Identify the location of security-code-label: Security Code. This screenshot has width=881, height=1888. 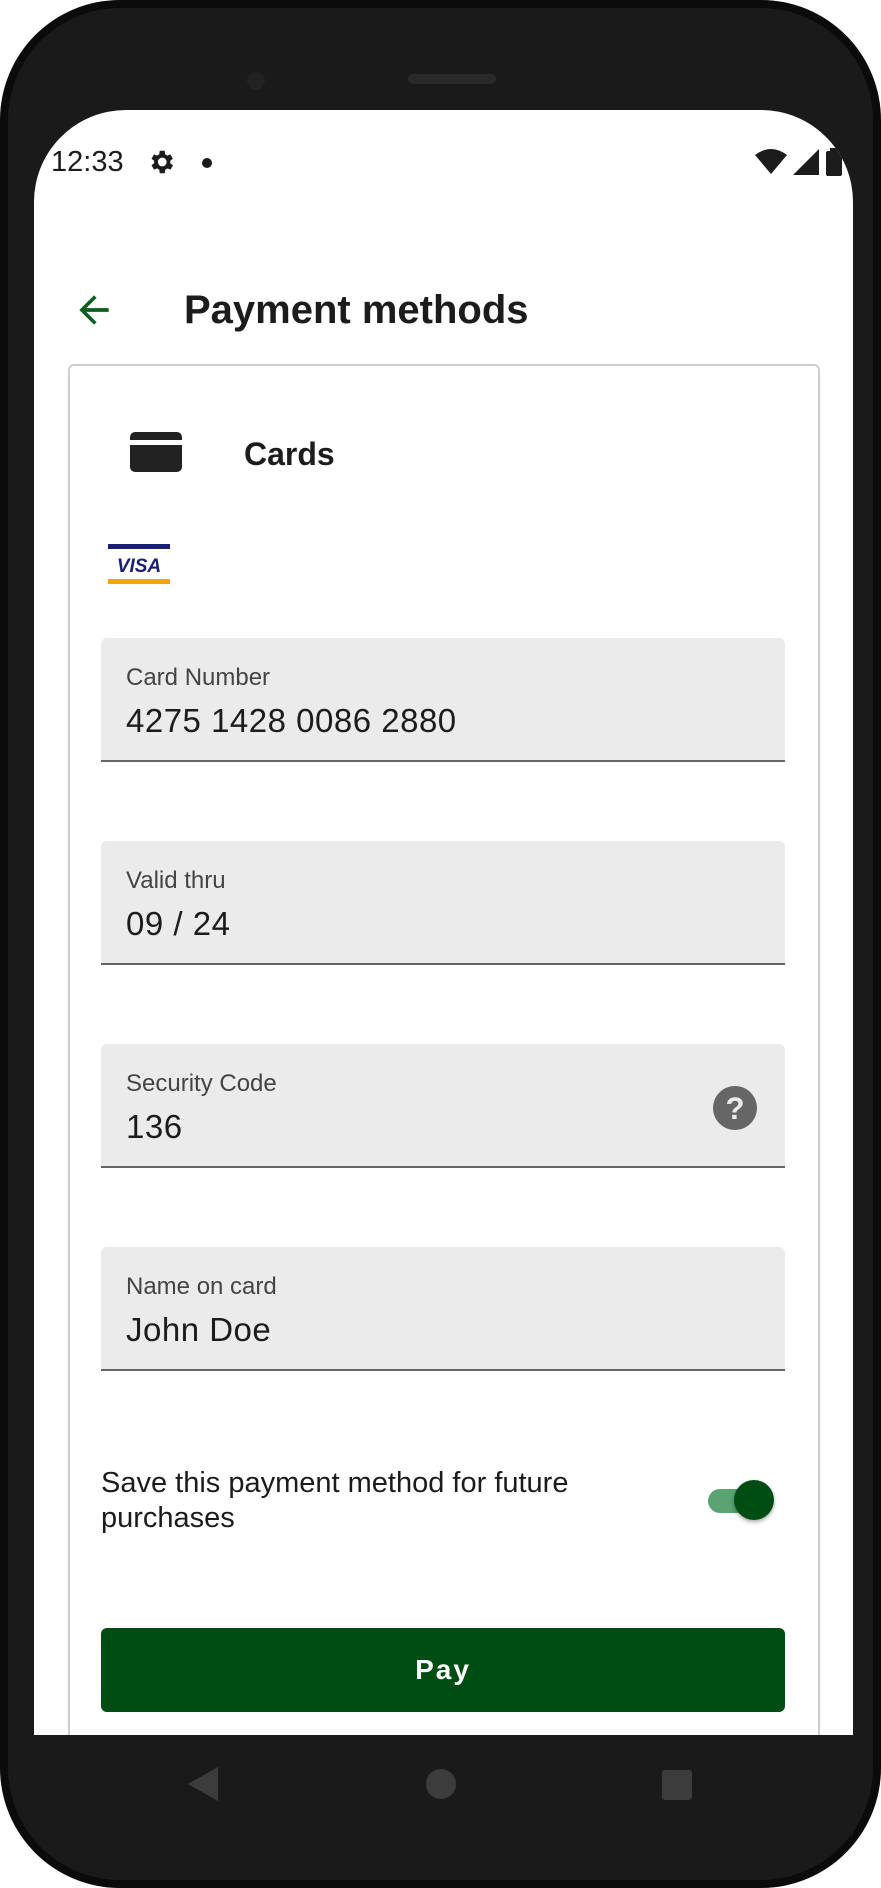
(201, 1083).